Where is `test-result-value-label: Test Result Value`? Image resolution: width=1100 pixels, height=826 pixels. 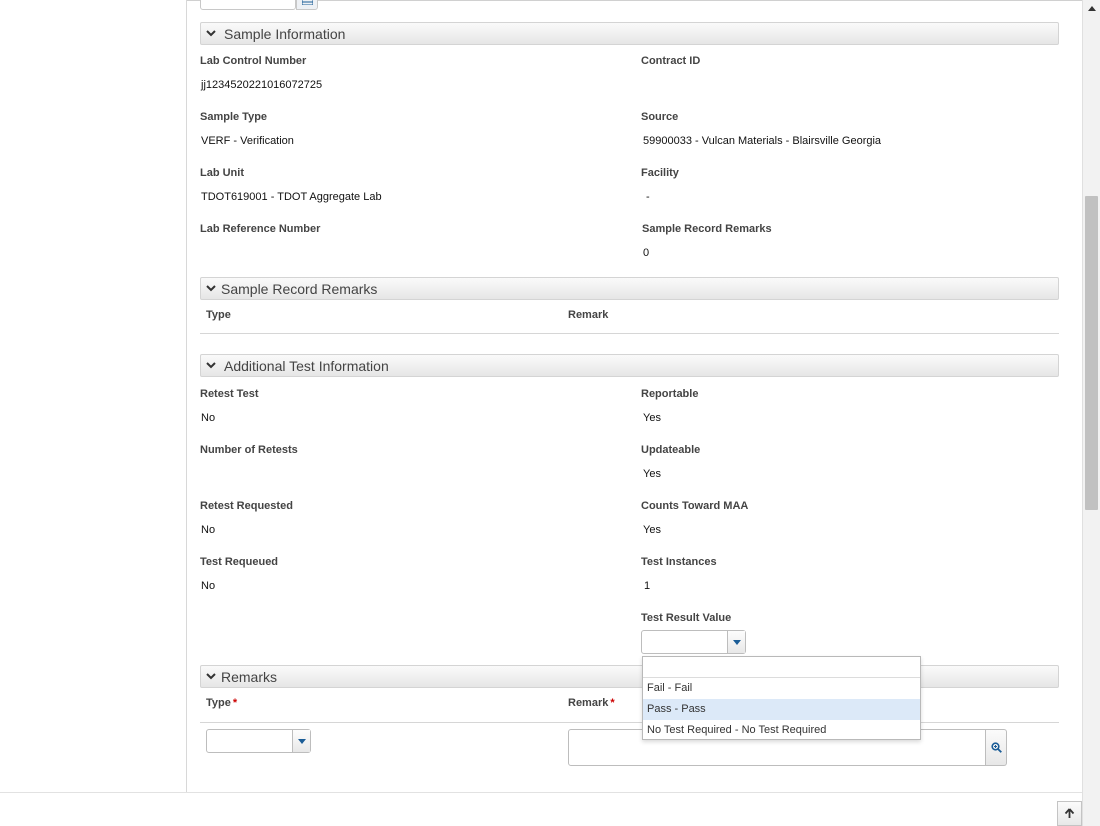
test-result-value-label: Test Result Value is located at coordinates (686, 618).